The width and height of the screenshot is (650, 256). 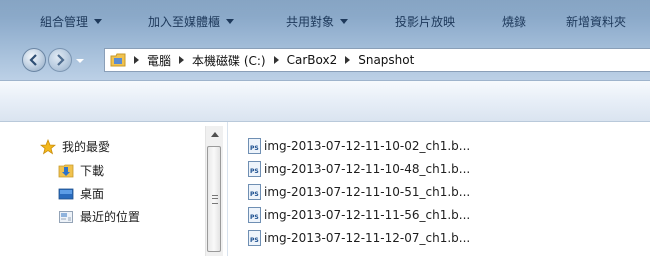 What do you see at coordinates (118, 60) in the screenshot?
I see `folder-icon` at bounding box center [118, 60].